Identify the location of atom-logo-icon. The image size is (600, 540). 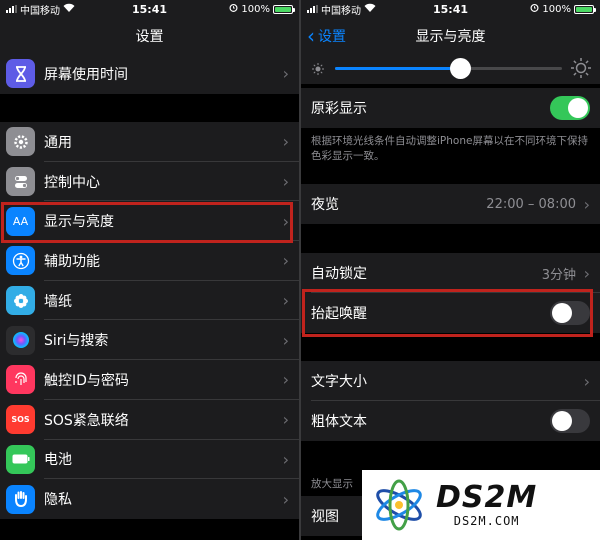
(399, 505).